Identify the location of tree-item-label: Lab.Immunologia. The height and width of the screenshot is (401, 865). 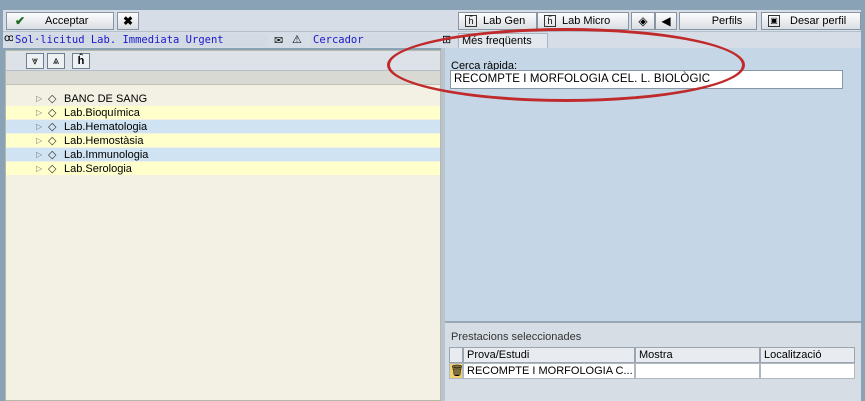
(106, 154).